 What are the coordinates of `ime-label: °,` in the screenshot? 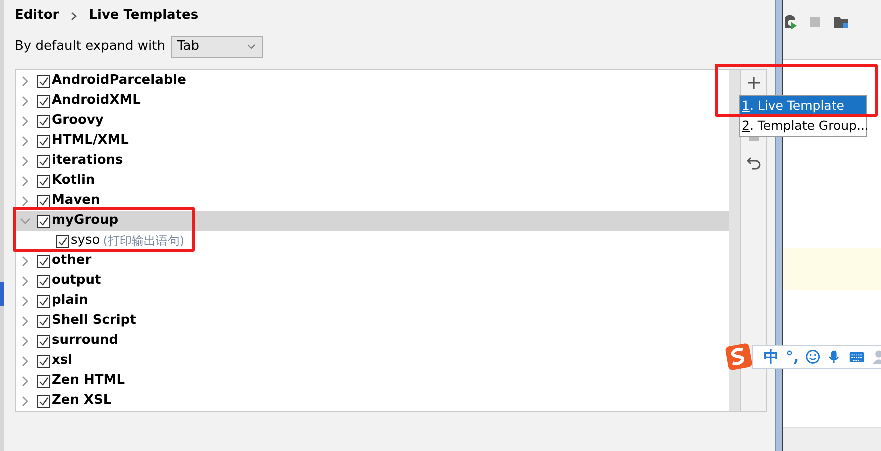 It's located at (793, 357).